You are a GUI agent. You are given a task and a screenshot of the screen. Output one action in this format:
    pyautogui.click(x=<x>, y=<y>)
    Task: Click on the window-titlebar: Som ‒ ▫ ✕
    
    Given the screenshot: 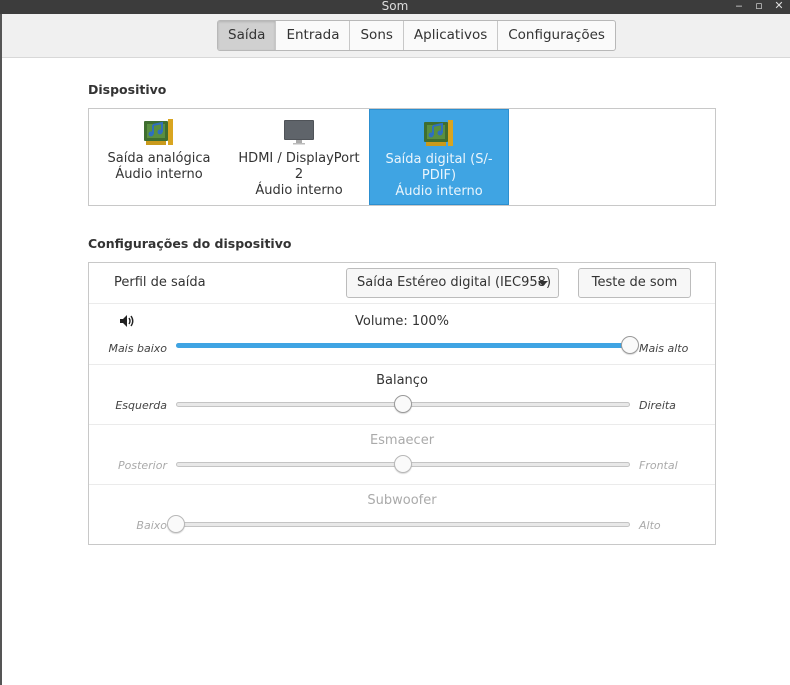 What is the action you would take?
    pyautogui.click(x=395, y=7)
    